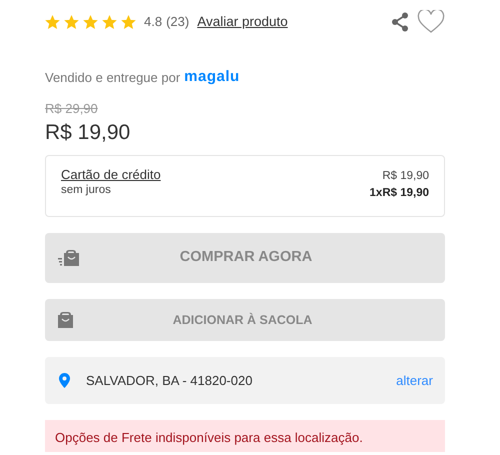  What do you see at coordinates (64, 380) in the screenshot?
I see `location-pin-icon` at bounding box center [64, 380].